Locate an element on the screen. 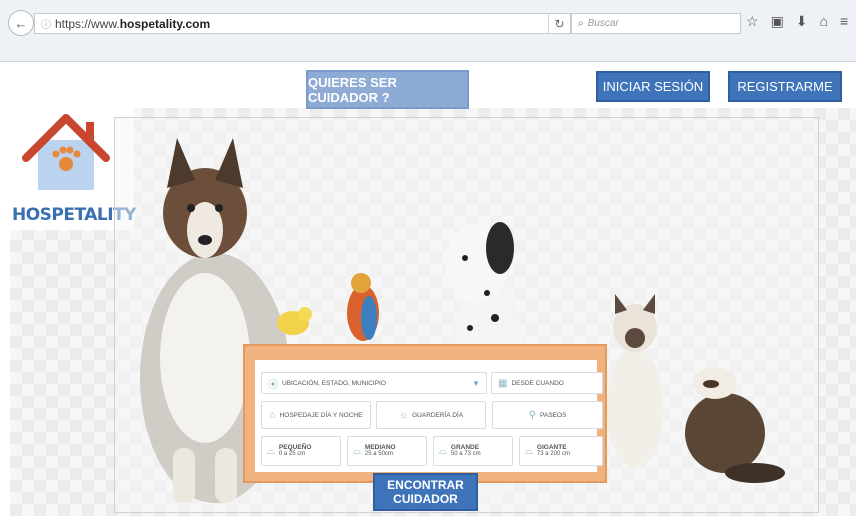 The width and height of the screenshot is (856, 516). back-button: ← is located at coordinates (21, 23).